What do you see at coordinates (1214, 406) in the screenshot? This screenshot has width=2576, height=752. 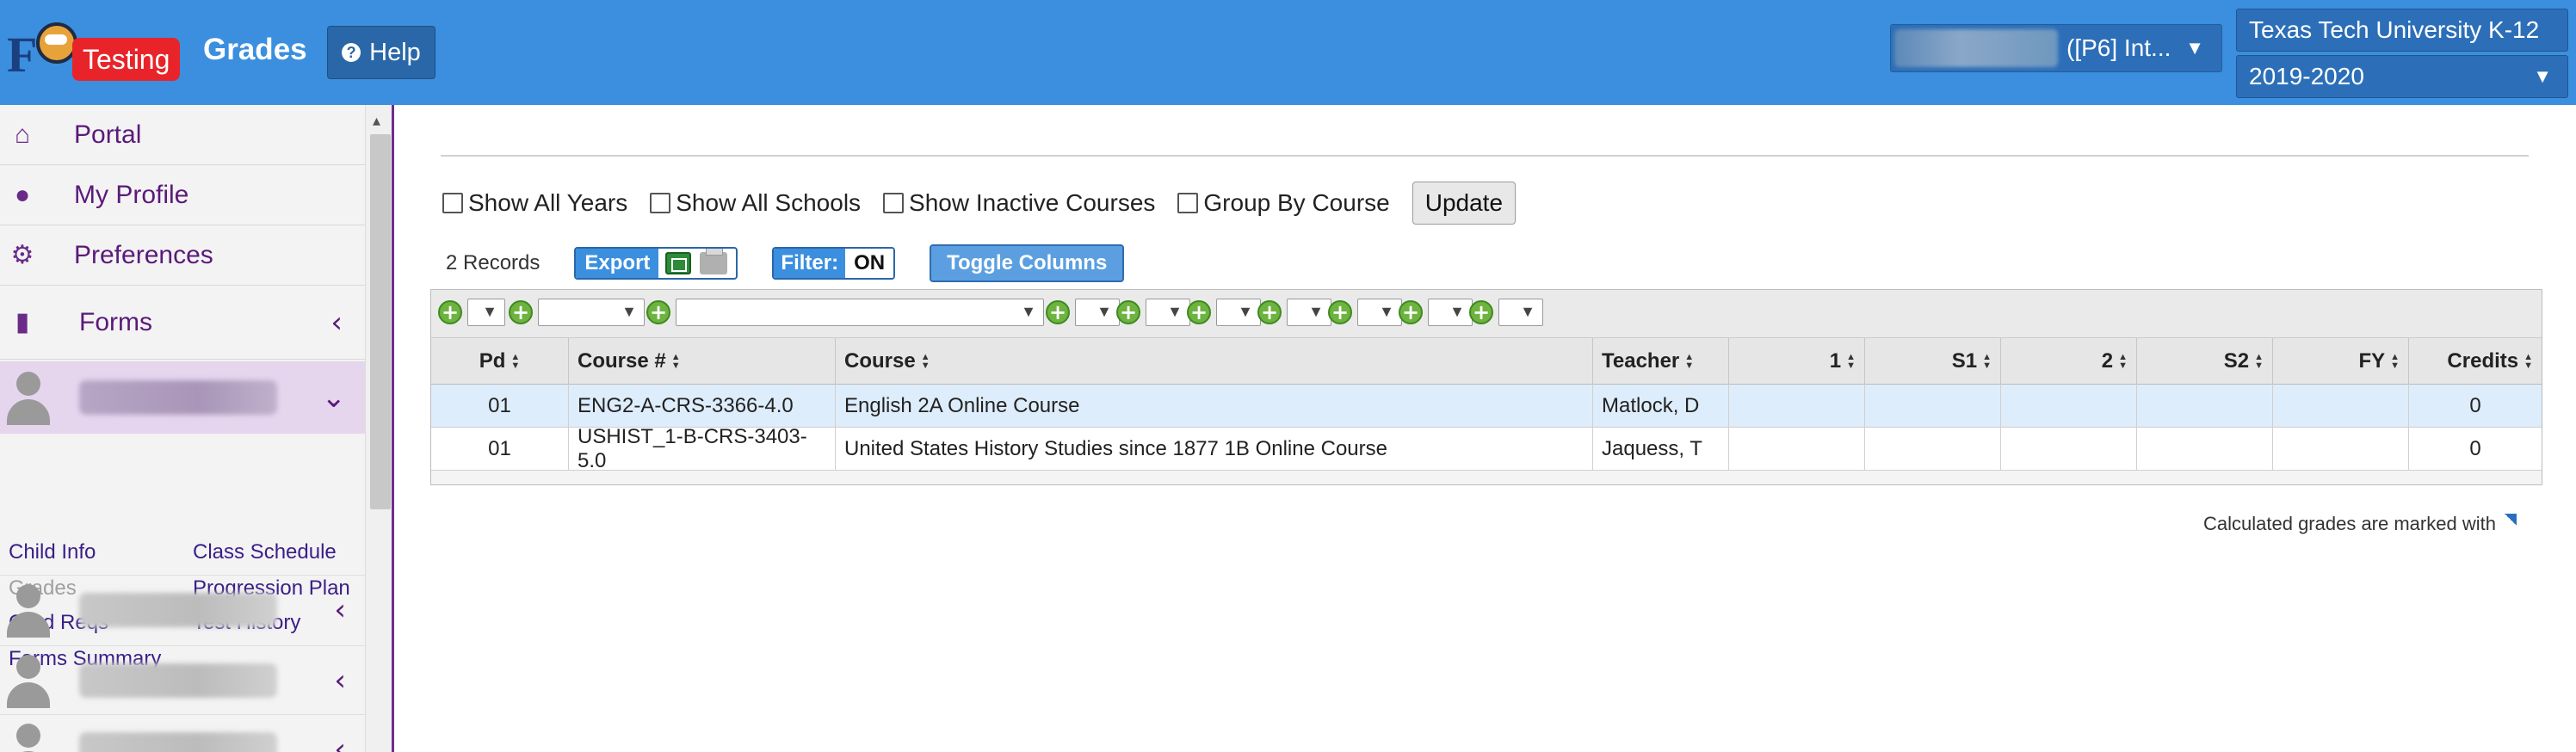 I see `cell-course: English 2A Online Course` at bounding box center [1214, 406].